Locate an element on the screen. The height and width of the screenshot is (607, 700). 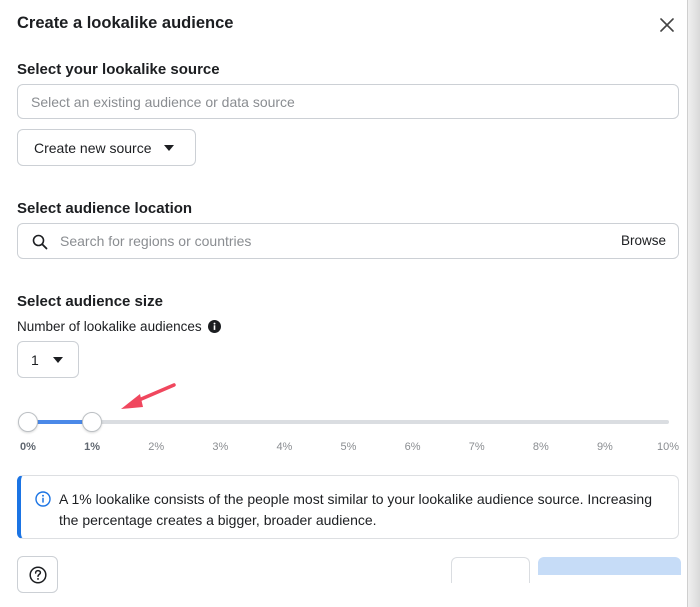
source-input is located at coordinates (348, 101).